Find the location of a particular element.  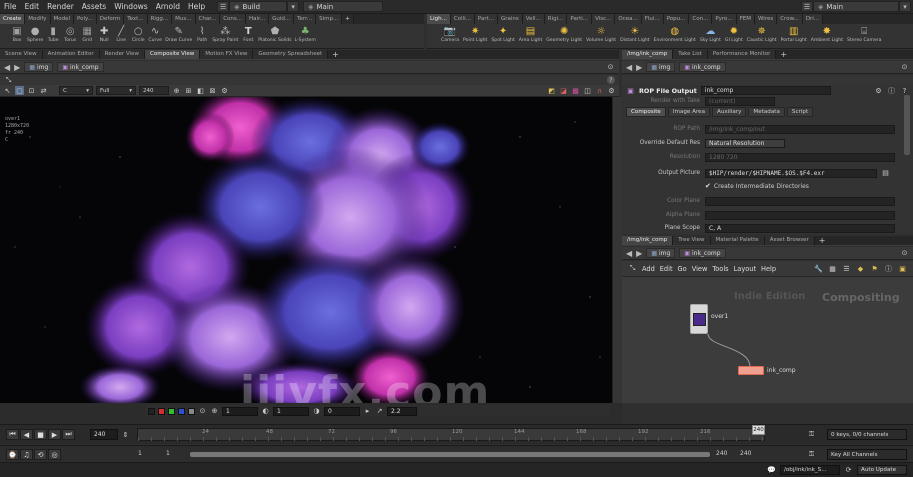

bottom-field-1: 1 is located at coordinates (240, 411).